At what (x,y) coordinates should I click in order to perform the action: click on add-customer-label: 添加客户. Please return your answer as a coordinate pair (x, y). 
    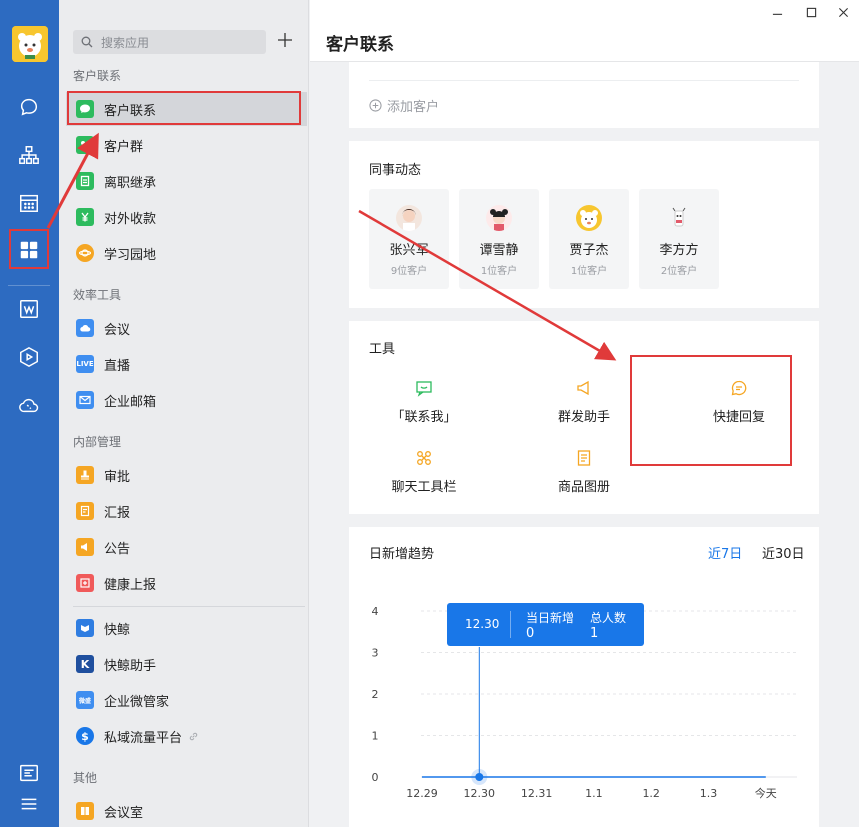
    Looking at the image, I should click on (413, 107).